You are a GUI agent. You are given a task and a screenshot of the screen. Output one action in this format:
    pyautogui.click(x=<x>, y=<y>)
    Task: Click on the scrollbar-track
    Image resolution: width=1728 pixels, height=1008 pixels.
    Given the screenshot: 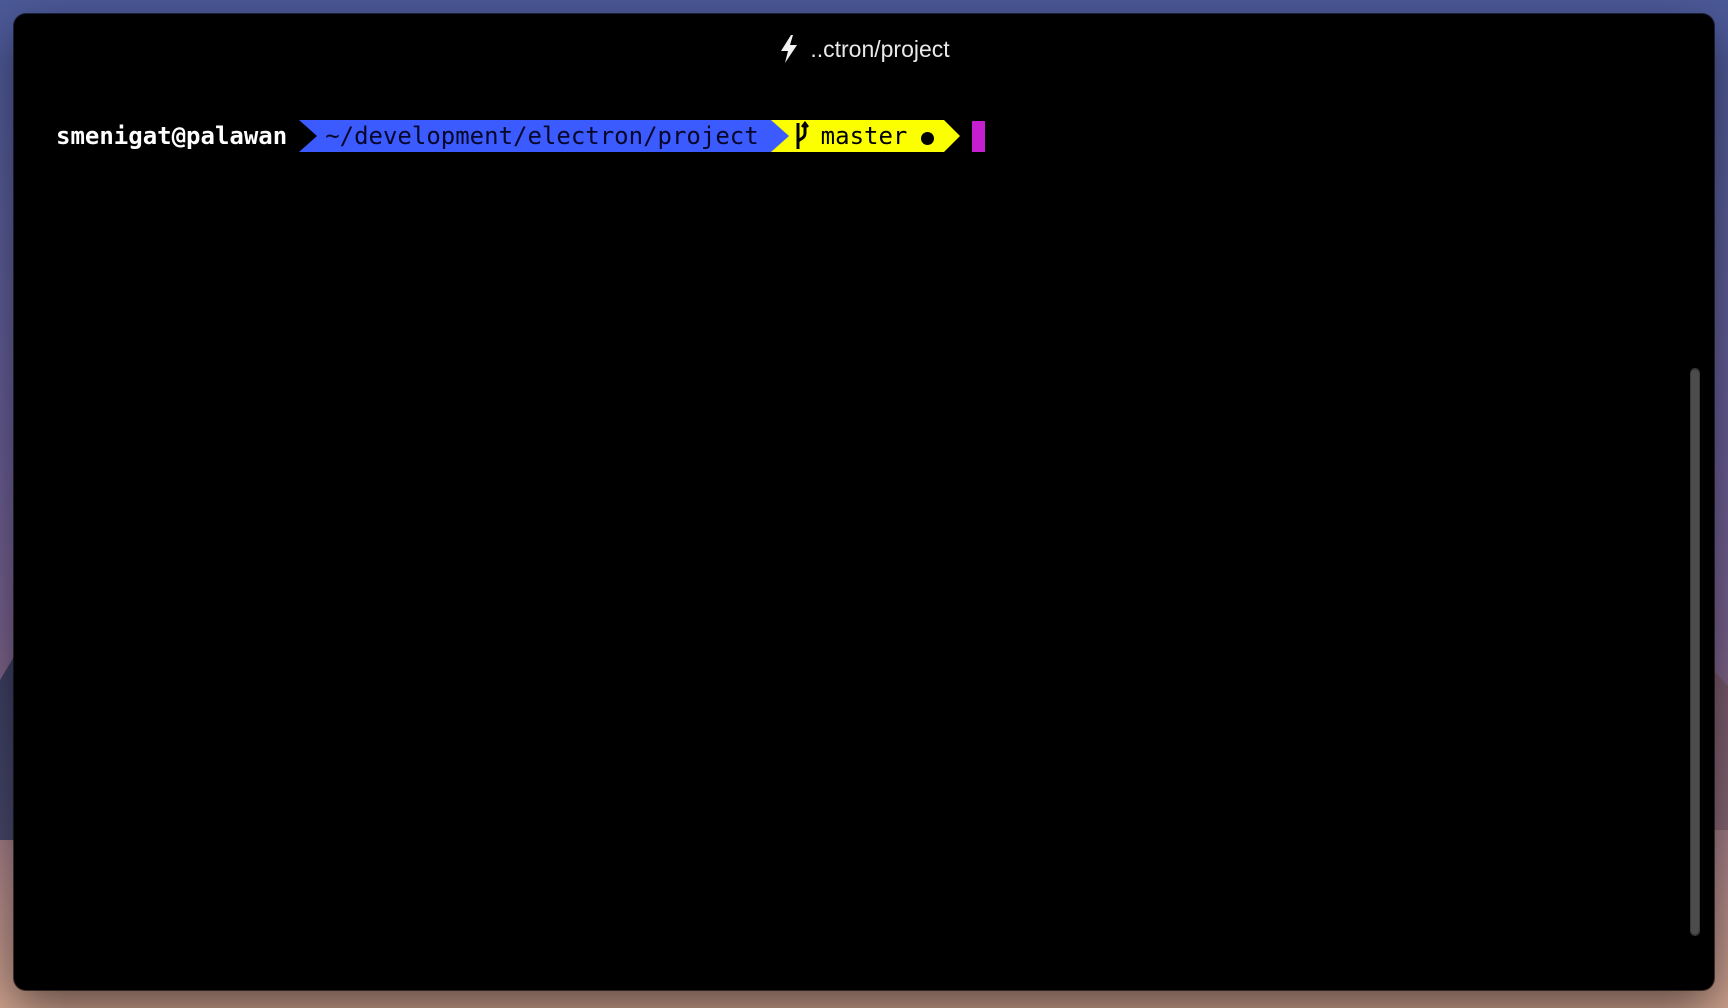 What is the action you would take?
    pyautogui.click(x=1695, y=652)
    